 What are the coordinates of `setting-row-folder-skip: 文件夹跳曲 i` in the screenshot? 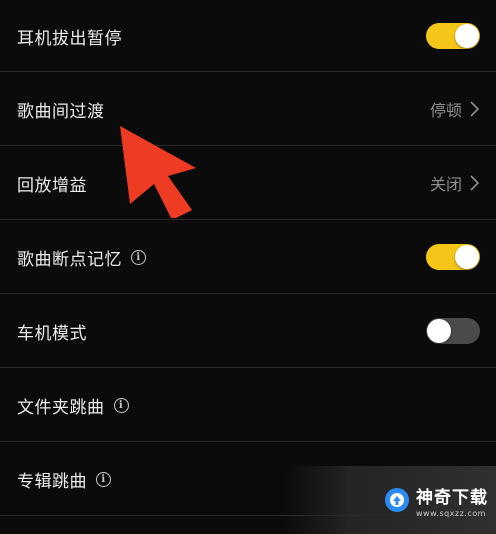 It's located at (248, 405).